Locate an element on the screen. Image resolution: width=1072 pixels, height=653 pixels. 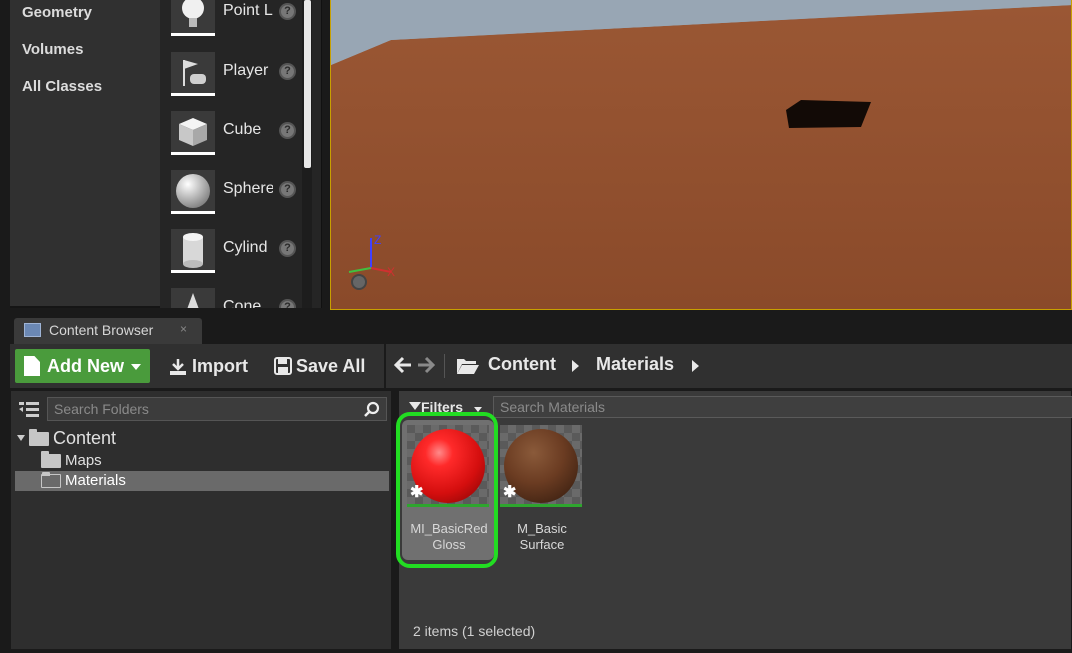
actor-item-cone: Cone ? is located at coordinates (238, 298).